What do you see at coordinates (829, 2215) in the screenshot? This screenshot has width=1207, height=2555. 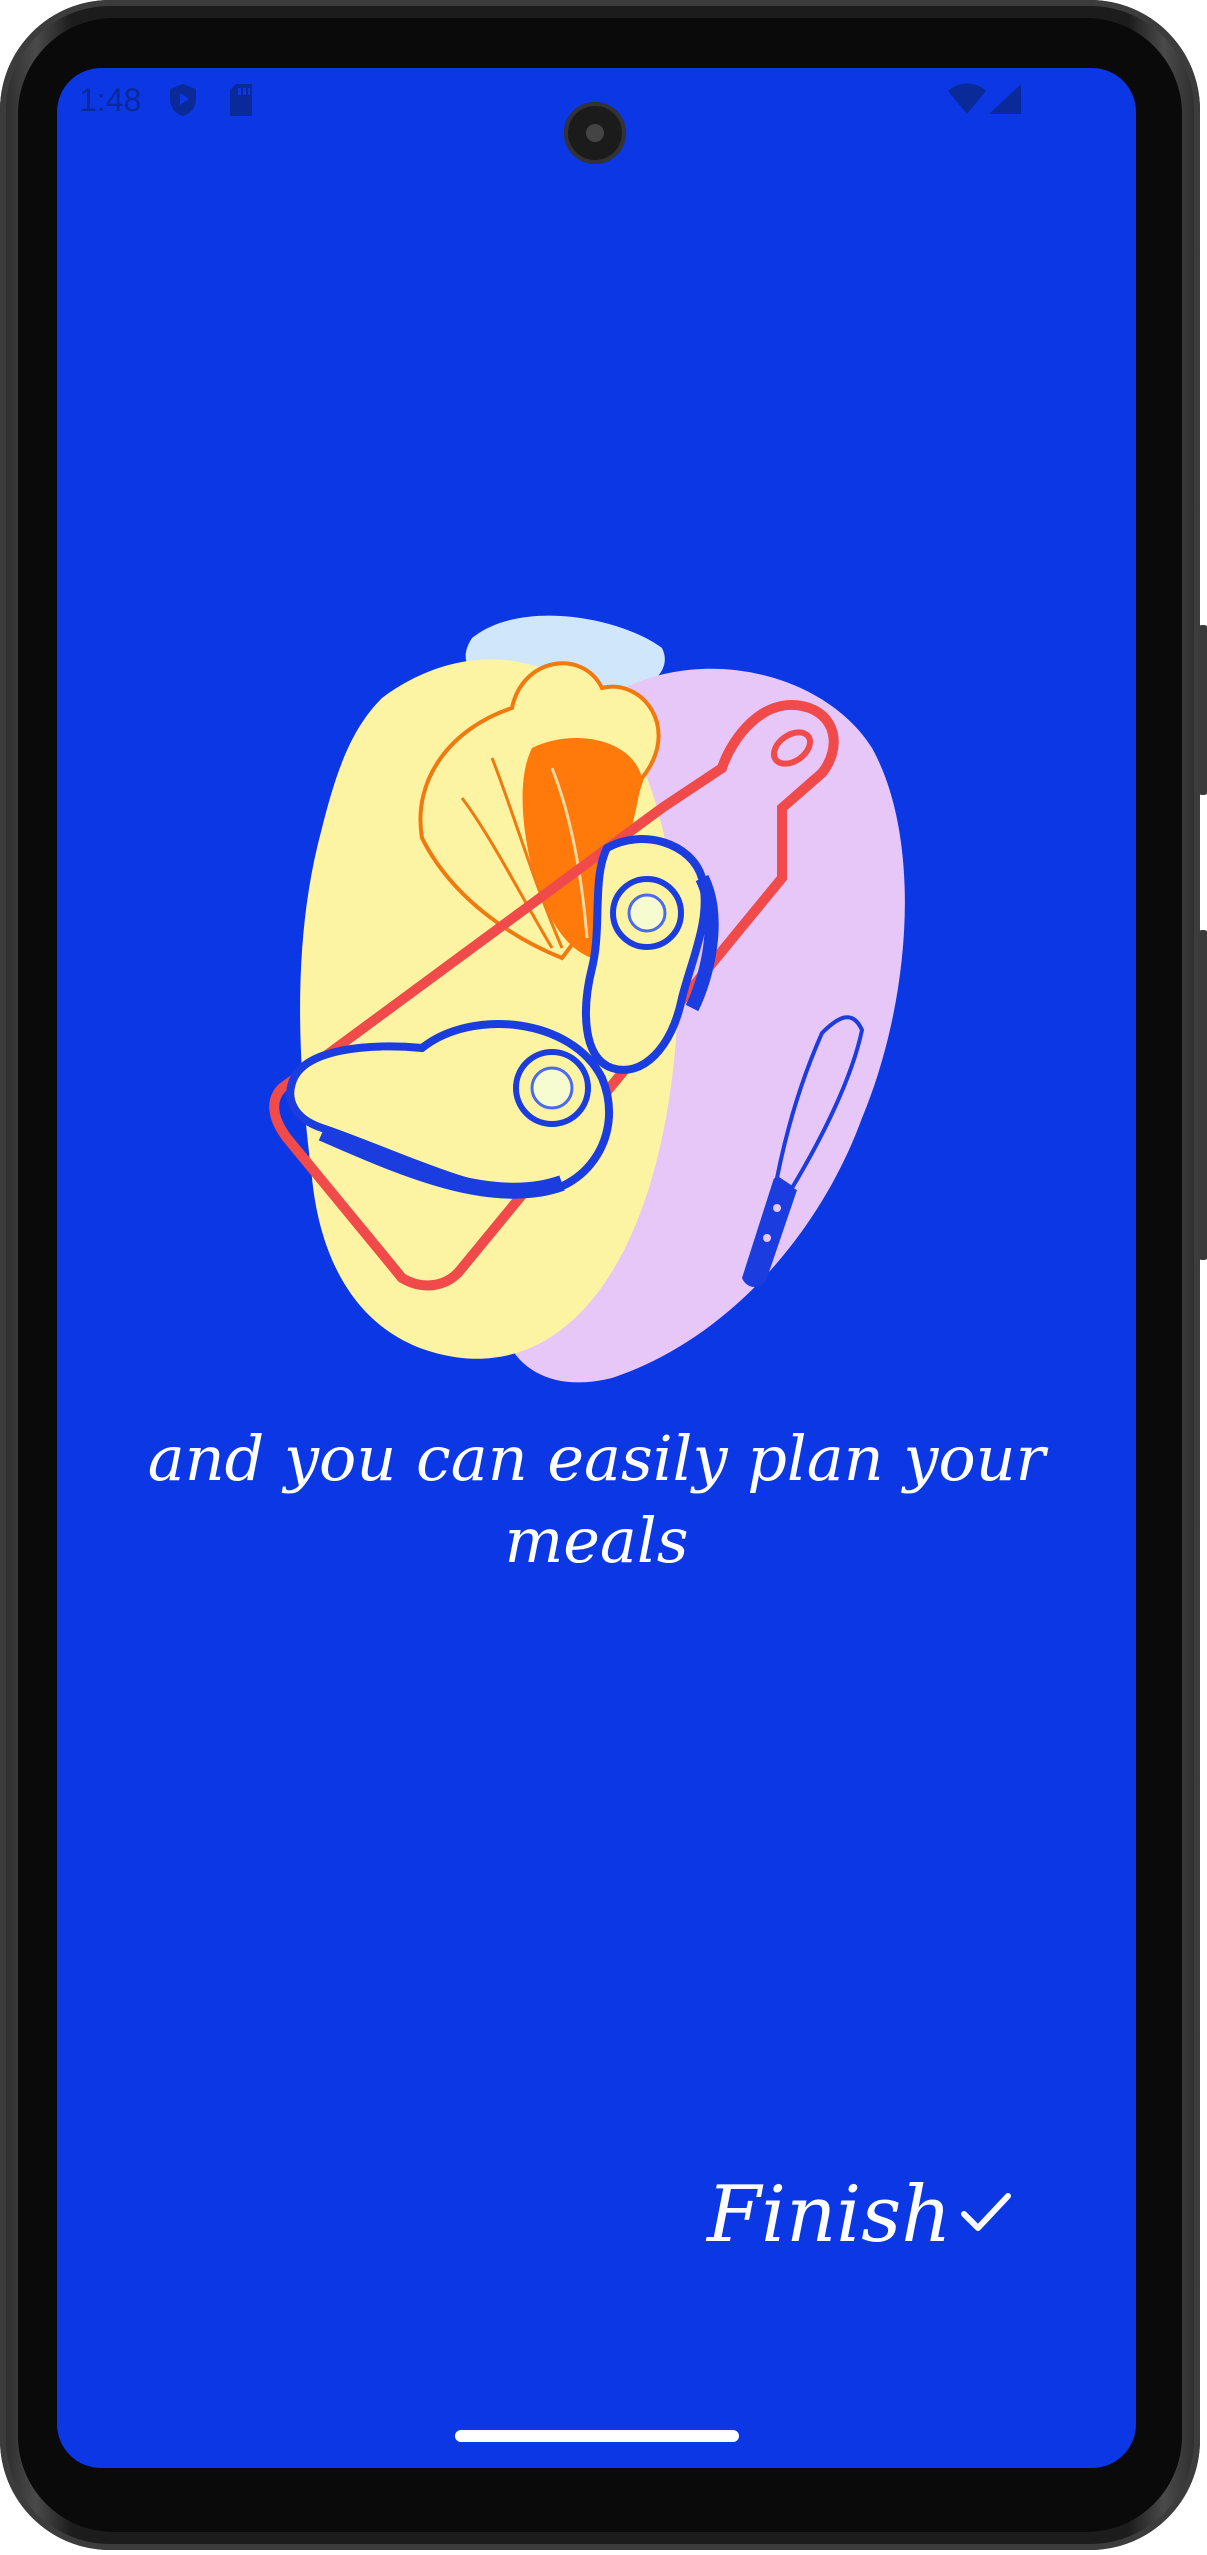 I see `finish-label: Finish` at bounding box center [829, 2215].